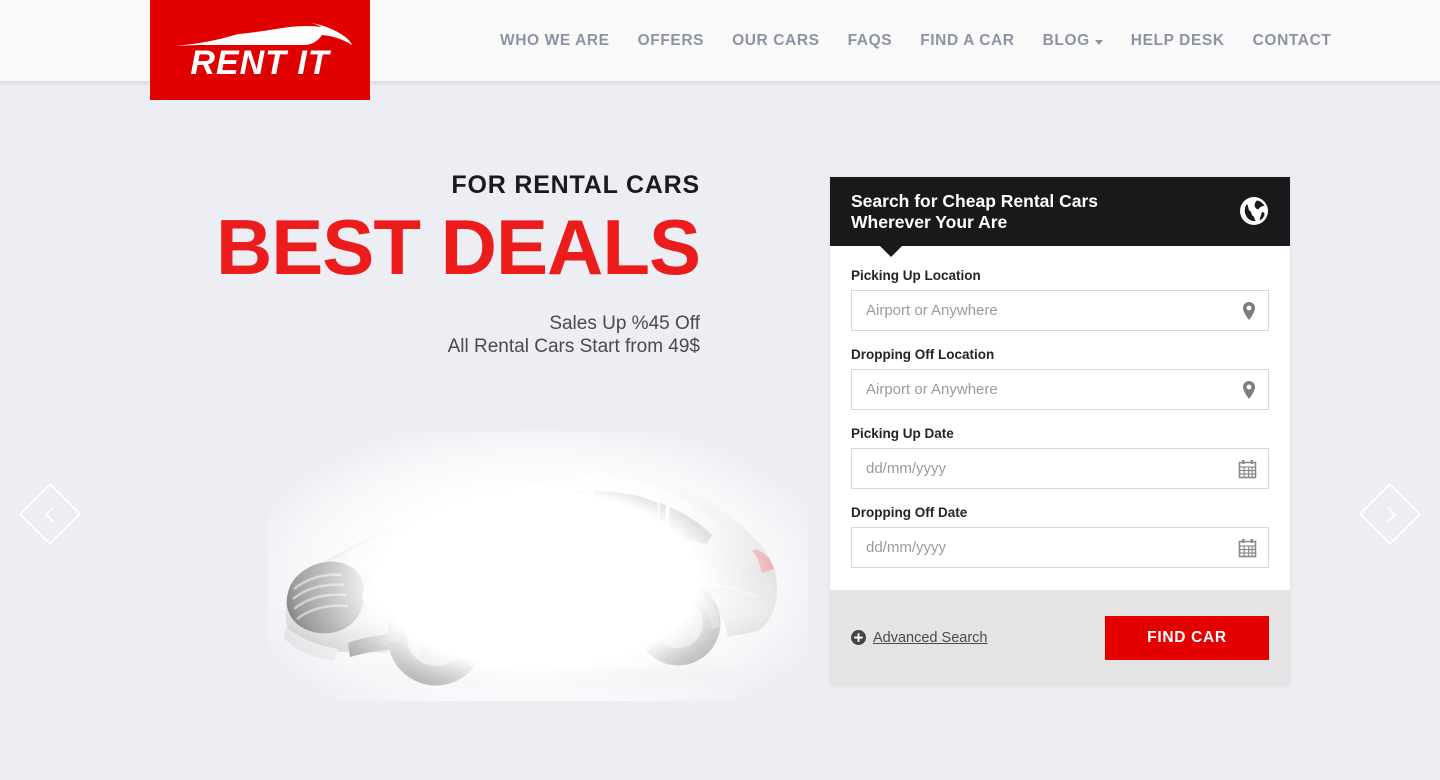  Describe the element at coordinates (458, 247) in the screenshot. I see `hero-title: BEST DEALS` at that location.